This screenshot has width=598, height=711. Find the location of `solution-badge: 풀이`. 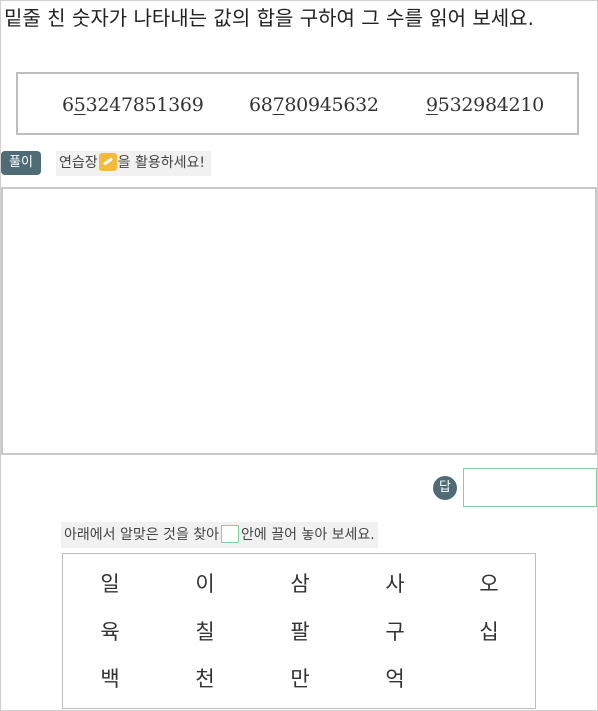

solution-badge: 풀이 is located at coordinates (21, 163).